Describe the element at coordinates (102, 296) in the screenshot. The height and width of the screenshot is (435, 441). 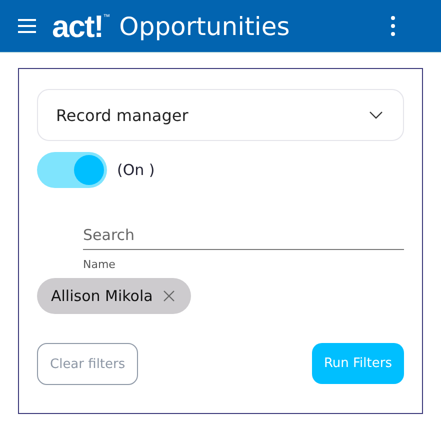
I see `chip-label: Allison Mikola` at that location.